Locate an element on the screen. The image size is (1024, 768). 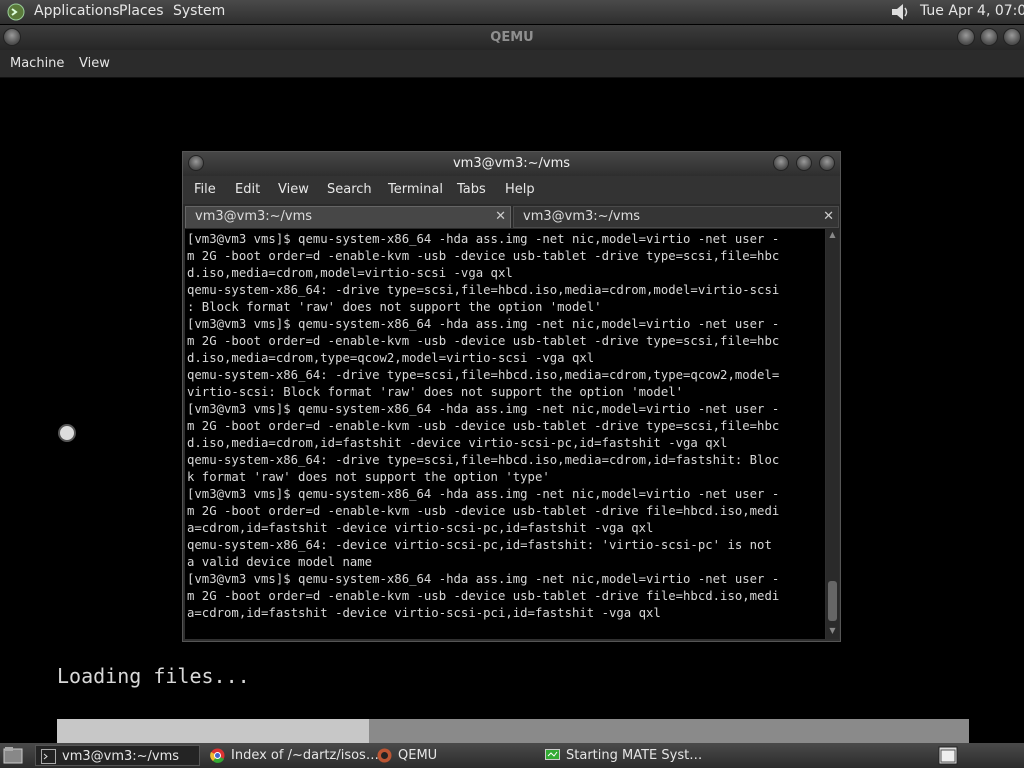
terminal-icon is located at coordinates (48, 756).